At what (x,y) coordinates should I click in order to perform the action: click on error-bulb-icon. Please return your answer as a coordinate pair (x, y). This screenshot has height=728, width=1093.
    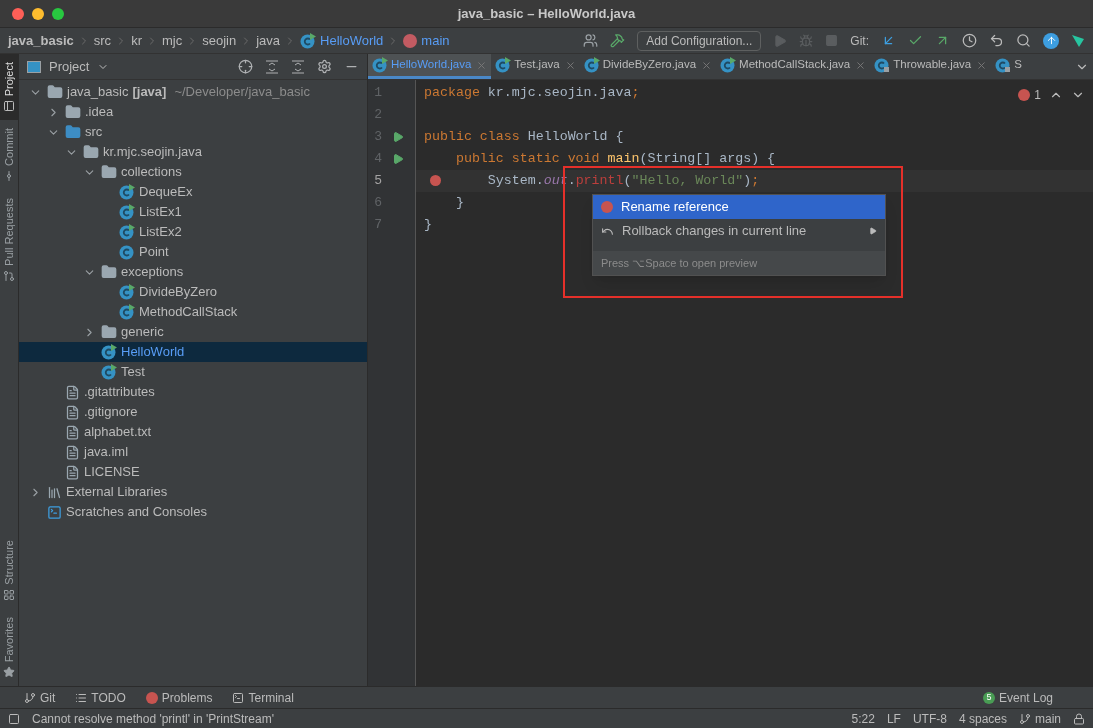
    Looking at the image, I should click on (435, 180).